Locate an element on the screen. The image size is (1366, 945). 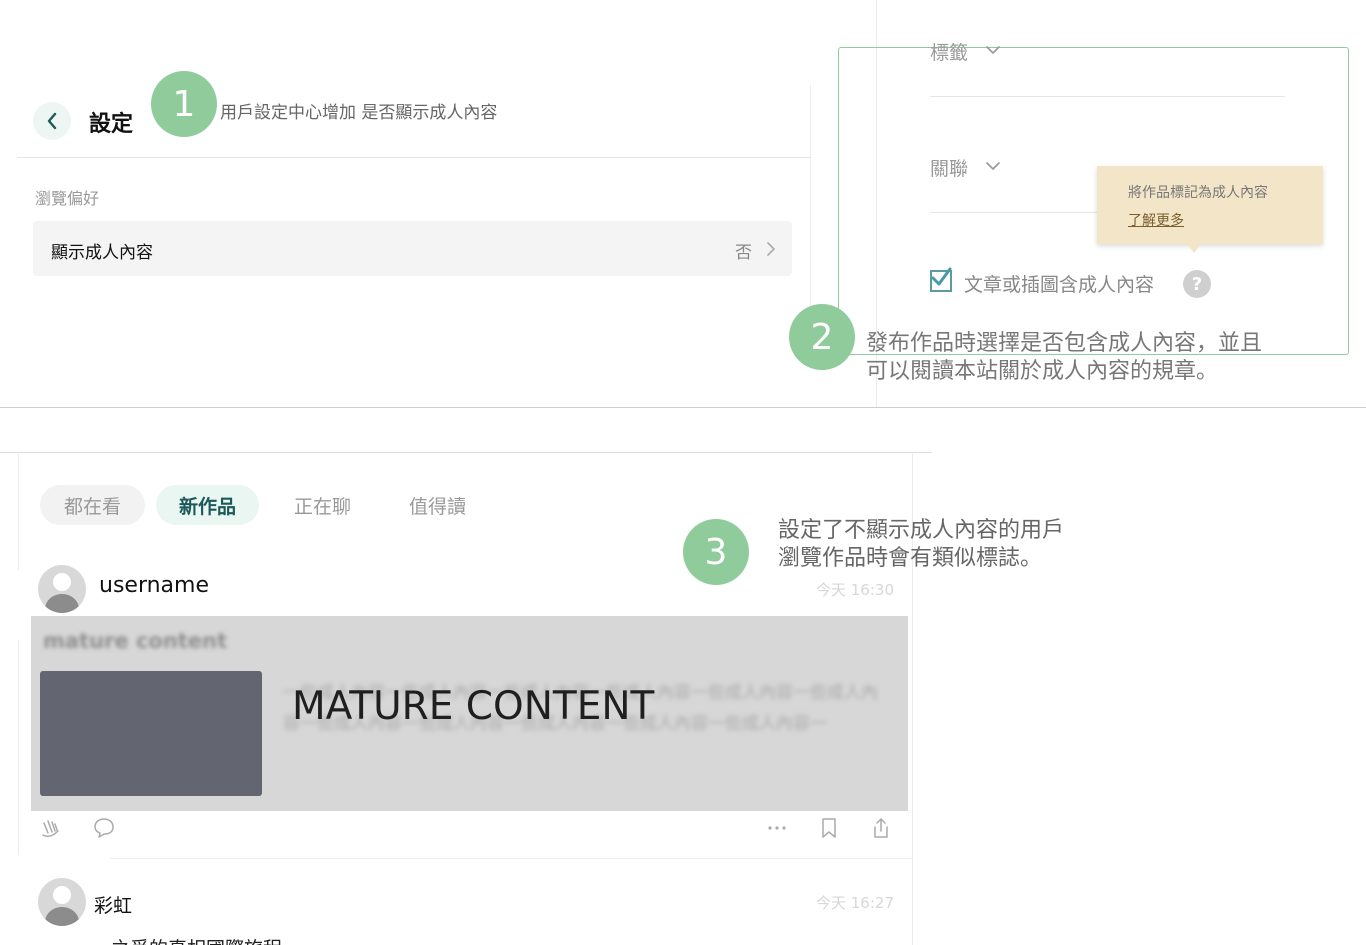
chevron-right-icon is located at coordinates (771, 249).